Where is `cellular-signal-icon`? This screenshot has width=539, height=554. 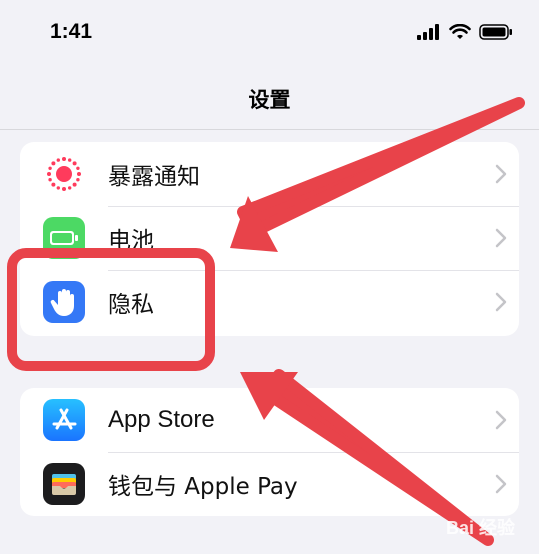 cellular-signal-icon is located at coordinates (428, 32).